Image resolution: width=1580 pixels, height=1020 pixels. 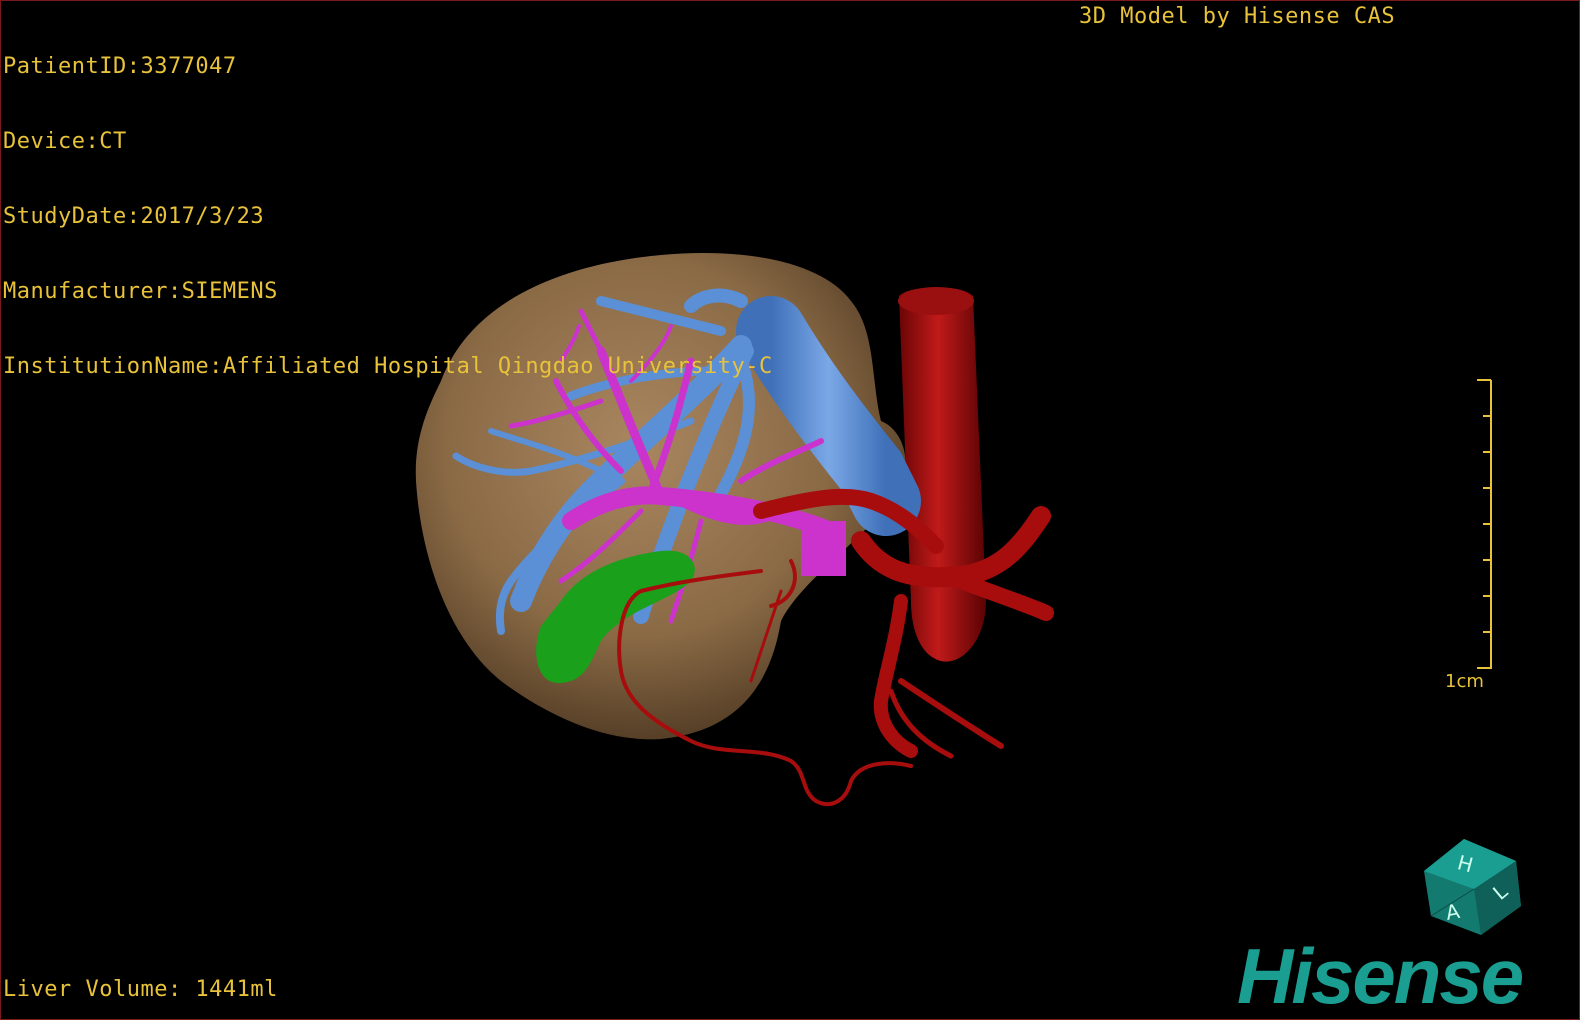 What do you see at coordinates (140, 989) in the screenshot?
I see `liver-volume-text: Liver Volume: 1441ml` at bounding box center [140, 989].